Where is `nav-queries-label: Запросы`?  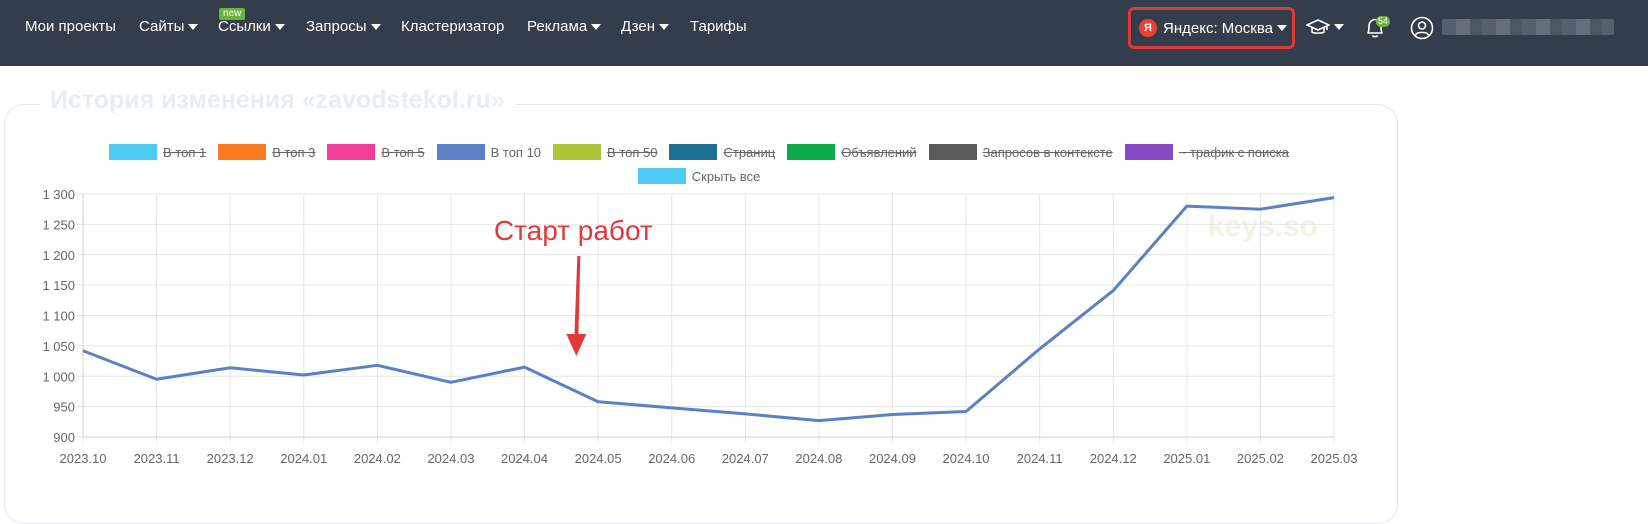 nav-queries-label: Запросы is located at coordinates (336, 26).